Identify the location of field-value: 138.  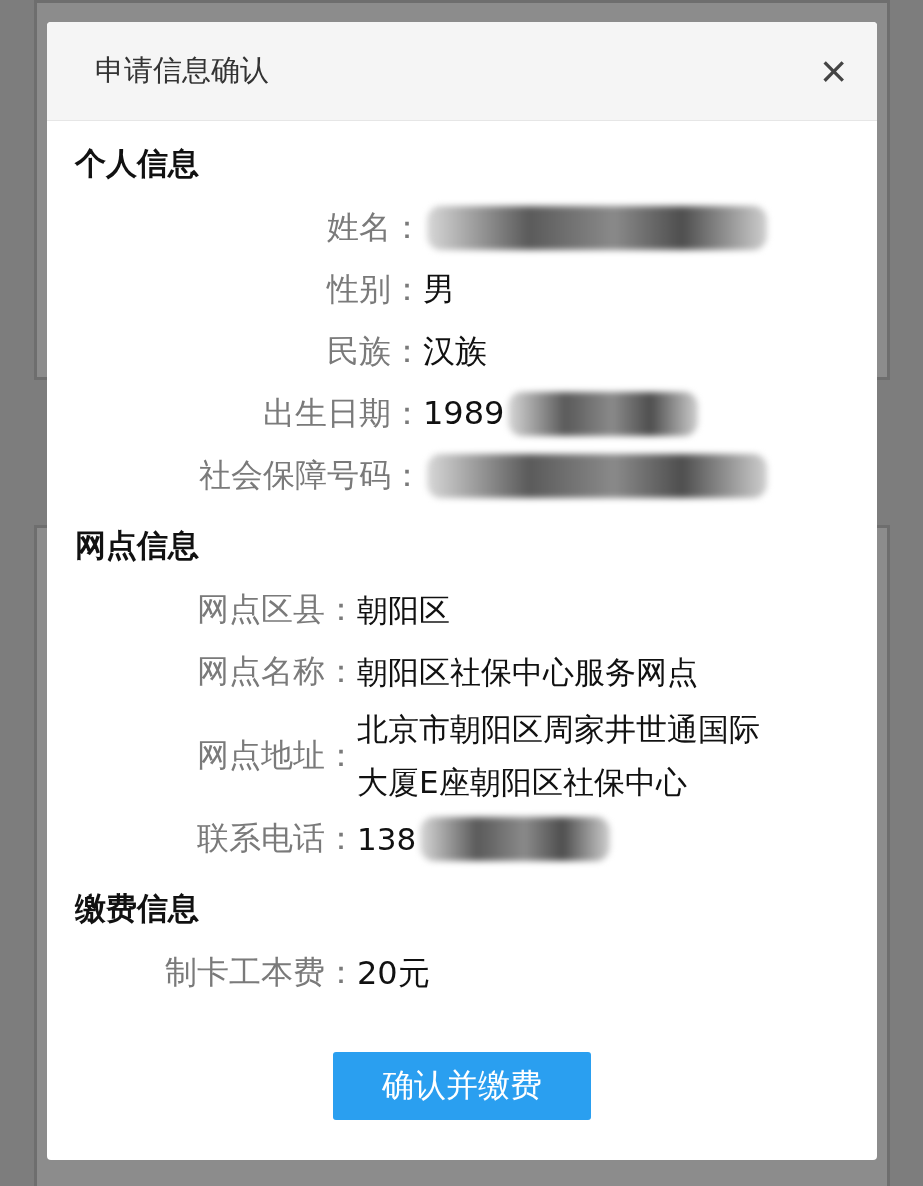
(387, 840).